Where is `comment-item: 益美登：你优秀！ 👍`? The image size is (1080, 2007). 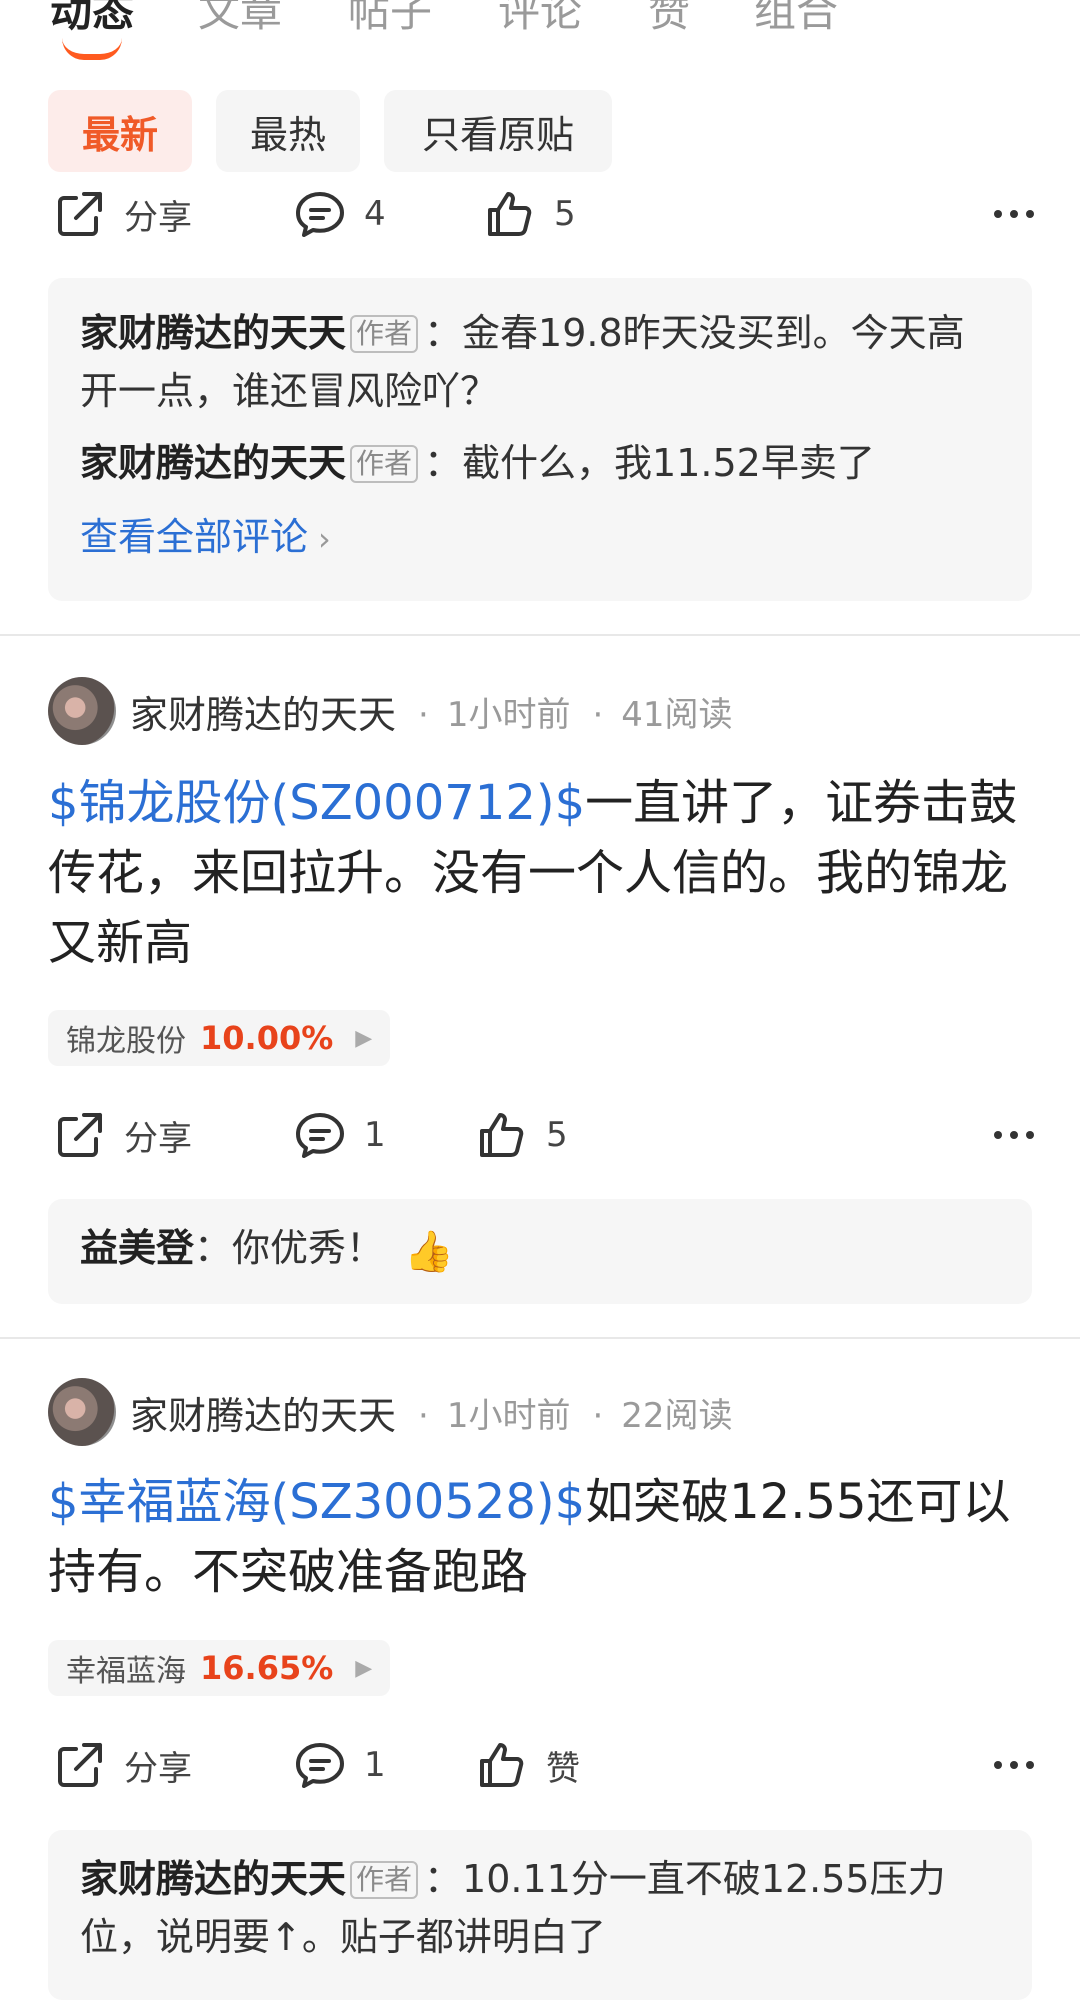 comment-item: 益美登：你优秀！ 👍 is located at coordinates (540, 1250).